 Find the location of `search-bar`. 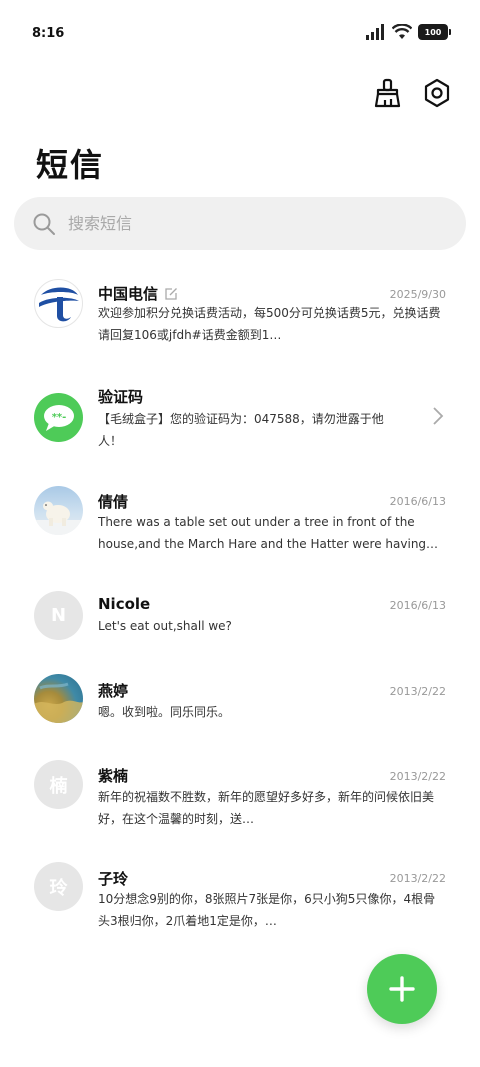

search-bar is located at coordinates (240, 223).